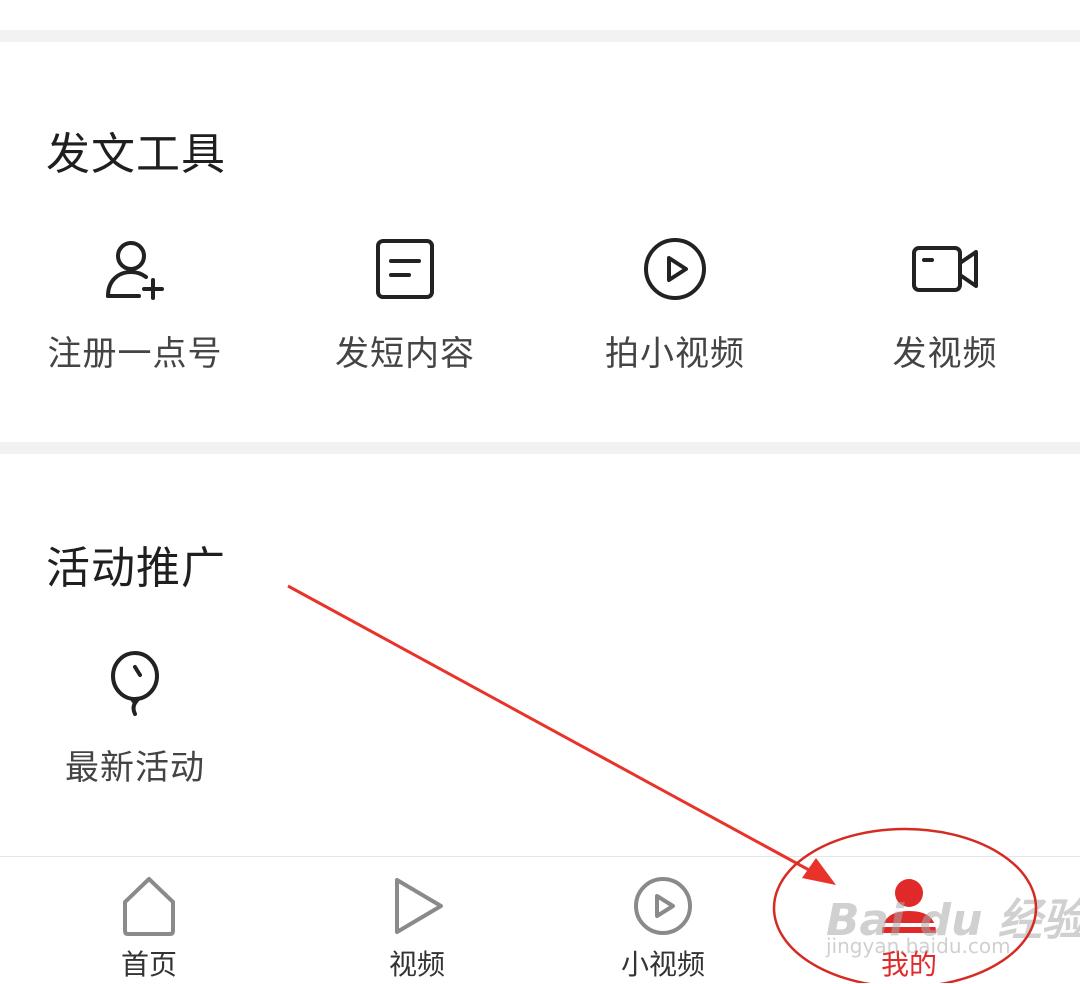 The image size is (1080, 984). What do you see at coordinates (405, 271) in the screenshot?
I see `document-icon` at bounding box center [405, 271].